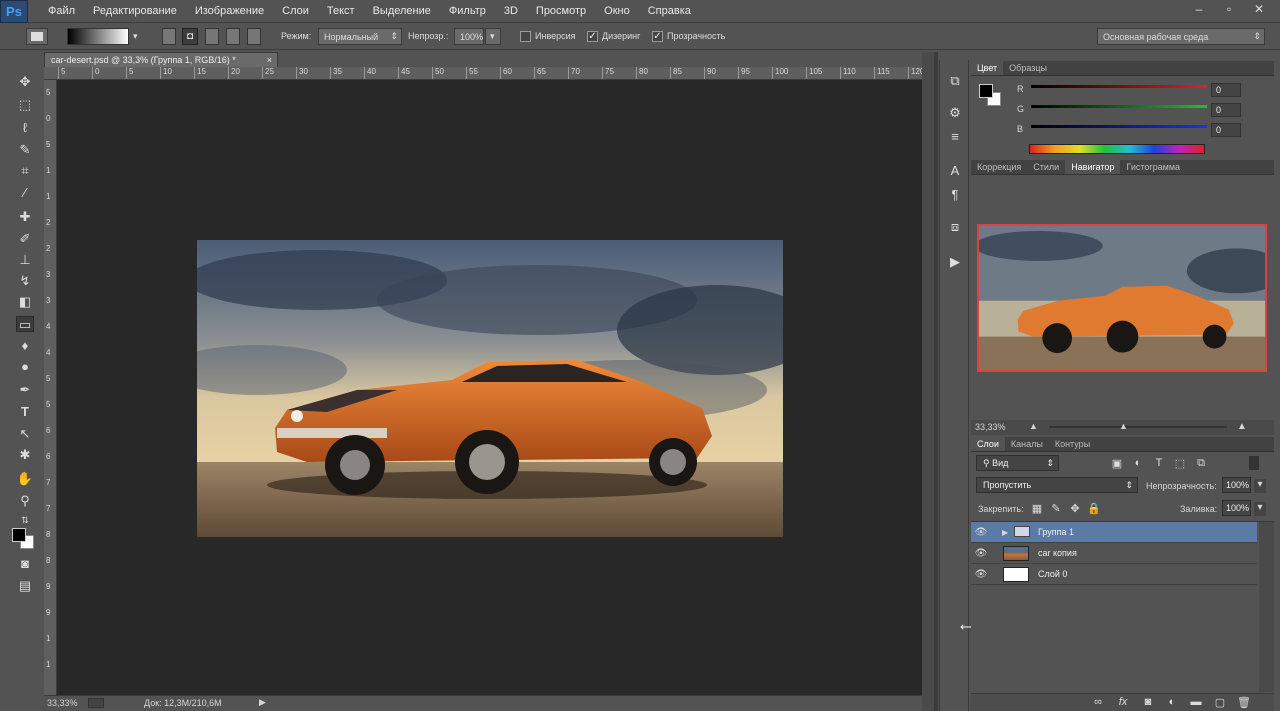 This screenshot has height=711, width=1280. Describe the element at coordinates (1122, 298) in the screenshot. I see `navigator-preview` at that location.